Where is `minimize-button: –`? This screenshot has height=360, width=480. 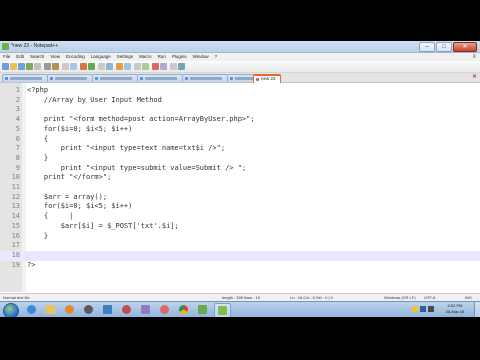
minimize-button: – is located at coordinates (427, 47).